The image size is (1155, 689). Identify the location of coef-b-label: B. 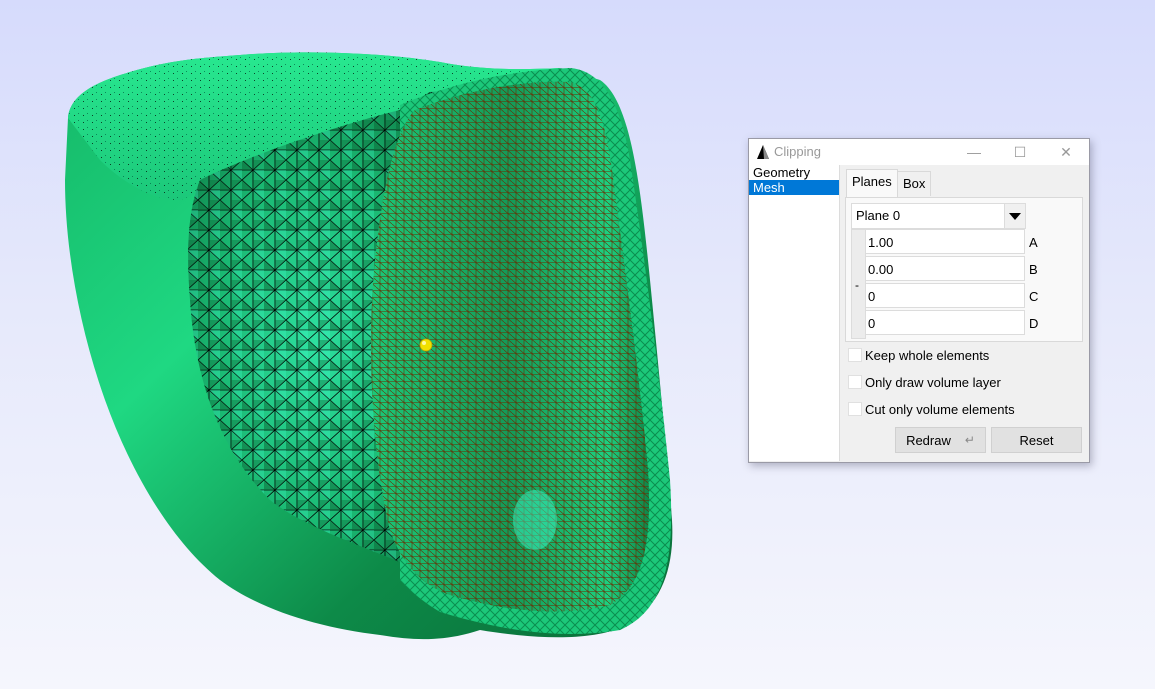
(1033, 269).